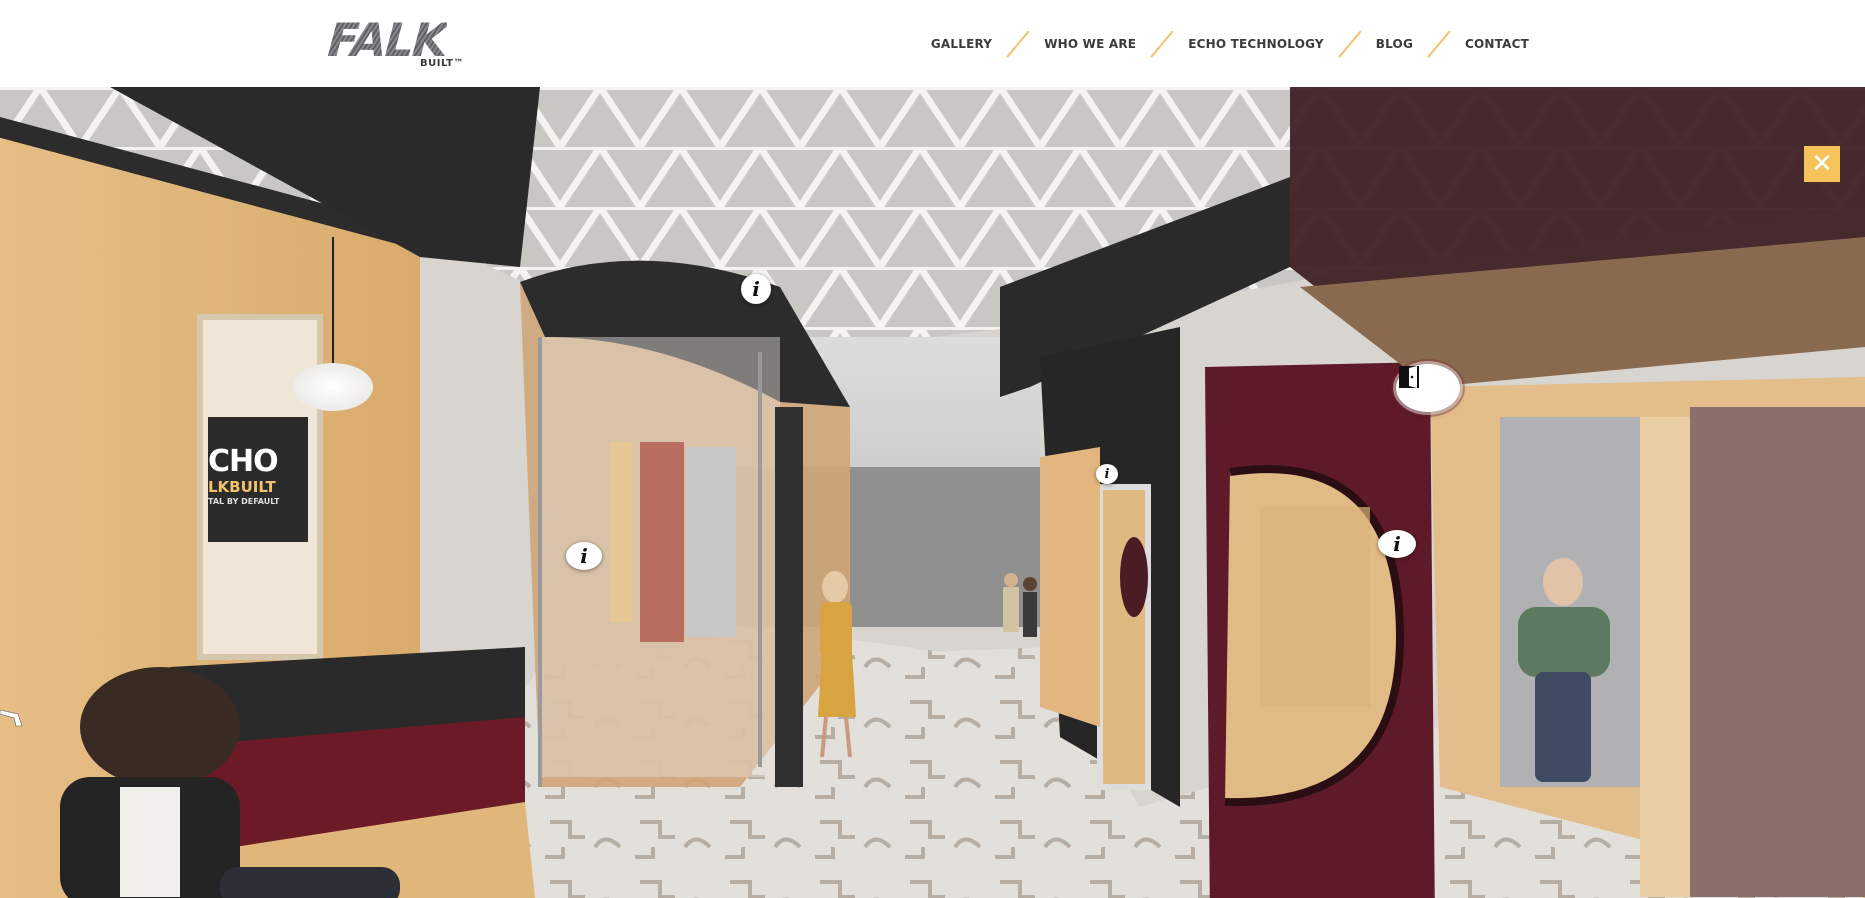 The width and height of the screenshot is (1865, 898). I want to click on nav-echo-technology: ECHO TECHNOLOGY, so click(1256, 44).